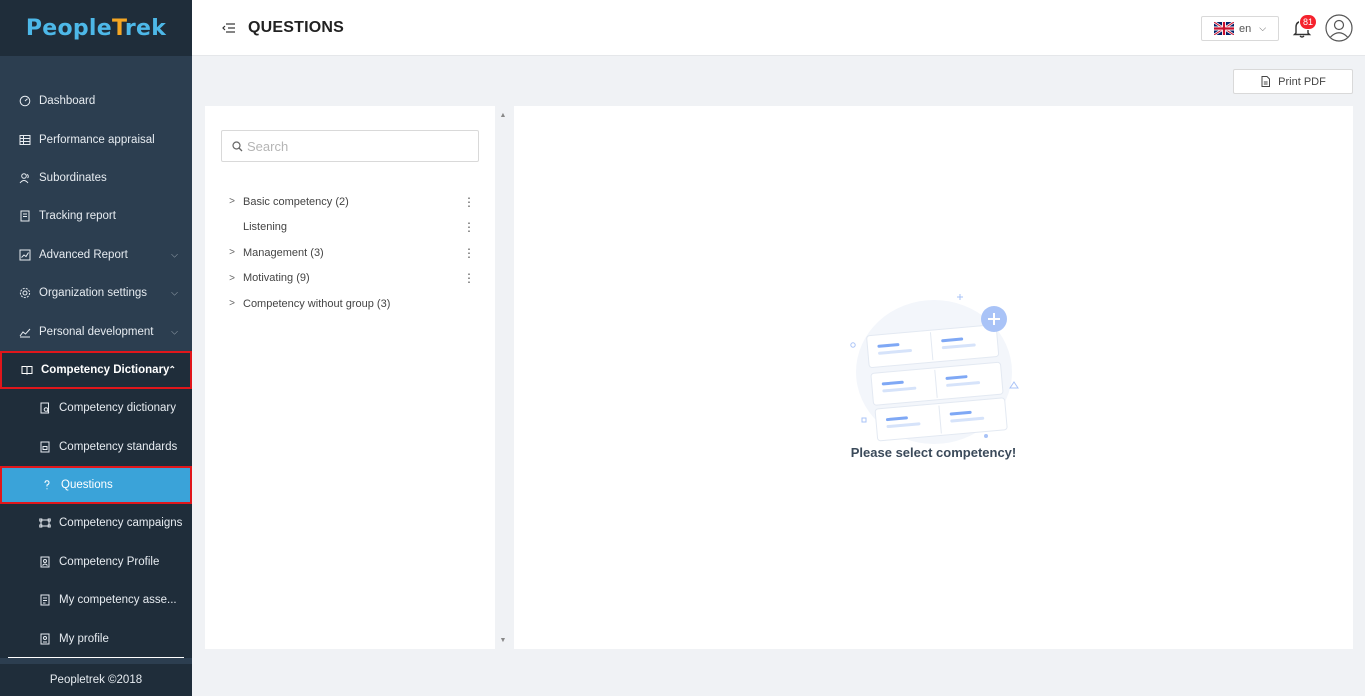 The width and height of the screenshot is (1365, 696). I want to click on logo-area: PeopleTrek, so click(96, 28).